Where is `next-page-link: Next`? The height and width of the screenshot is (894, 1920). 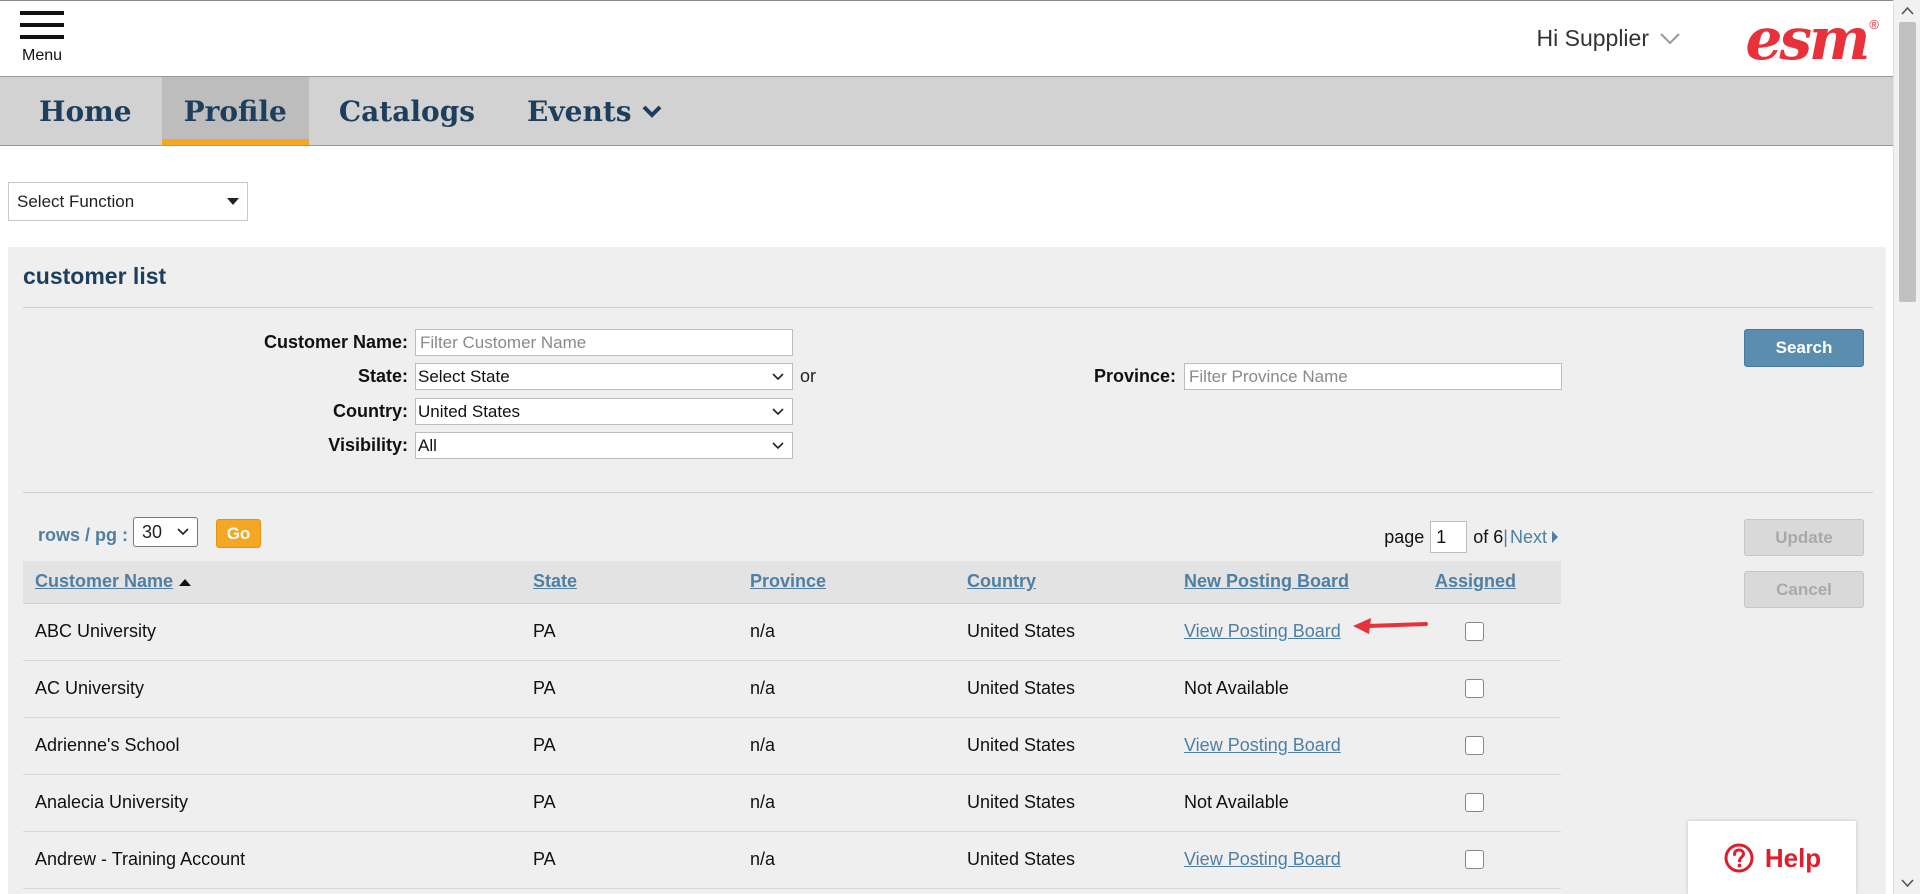 next-page-link: Next is located at coordinates (1534, 537).